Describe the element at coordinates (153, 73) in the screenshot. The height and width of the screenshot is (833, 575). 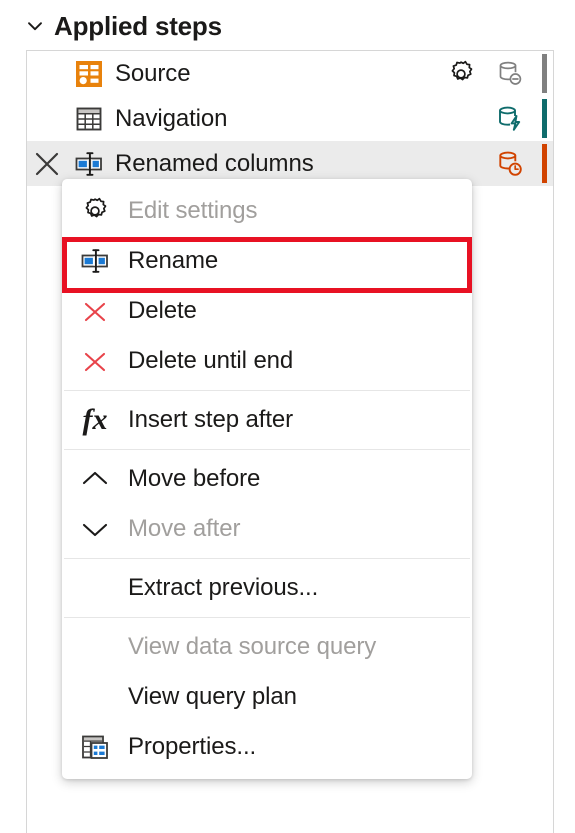
I see `step-label: Source` at that location.